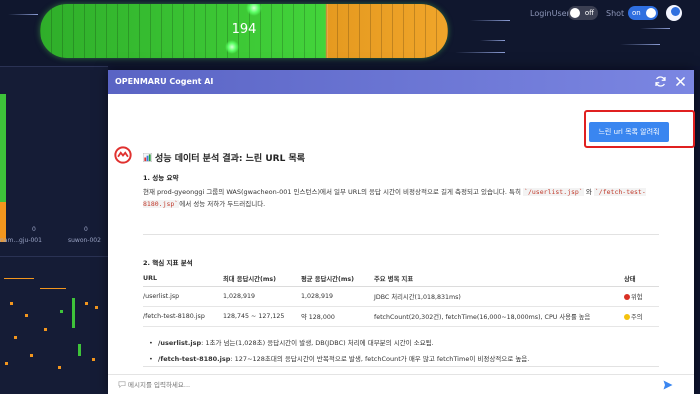 This screenshot has width=700, height=394. I want to click on summary-text: 와, so click(588, 192).